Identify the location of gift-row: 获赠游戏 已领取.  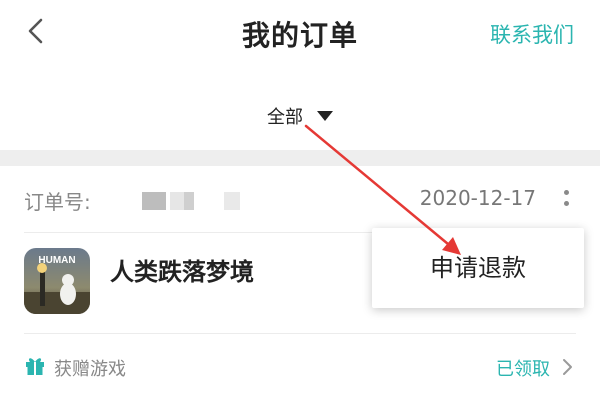
(300, 367).